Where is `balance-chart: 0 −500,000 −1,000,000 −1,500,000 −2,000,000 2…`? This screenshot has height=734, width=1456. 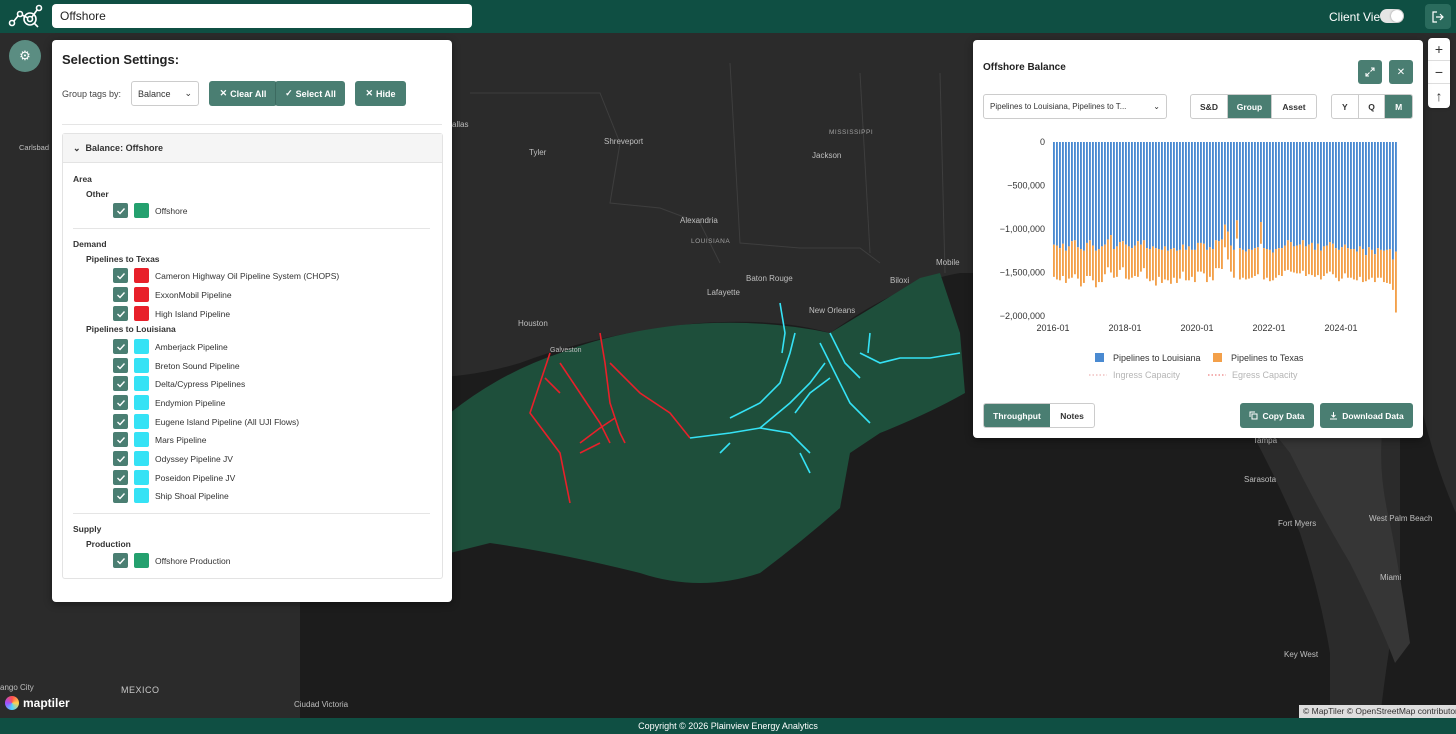
balance-chart: 0 −500,000 −1,000,000 −1,500,000 −2,000,000 2… is located at coordinates (1198, 260).